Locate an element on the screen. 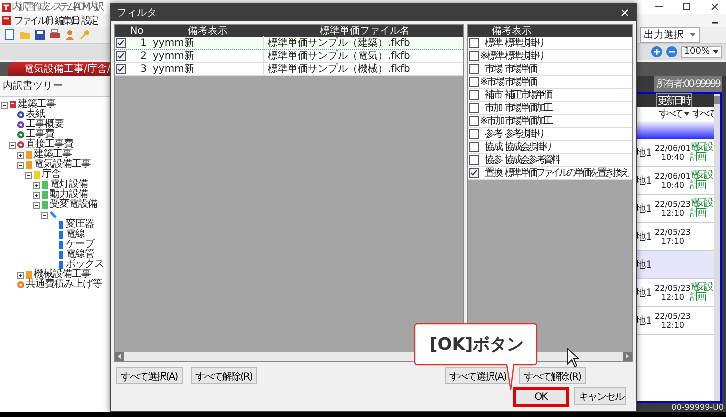 The width and height of the screenshot is (726, 417). table-row: 1 yymm新 標準単価サンプル（建築）.fkfb is located at coordinates (289, 43).